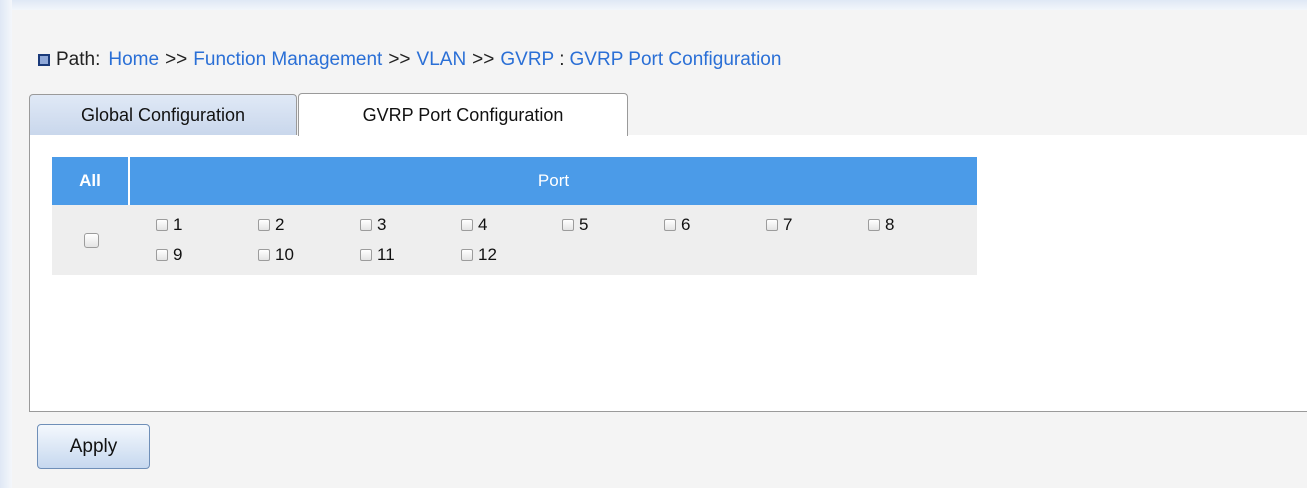 This screenshot has height=488, width=1307. I want to click on port-6-option: 6, so click(677, 225).